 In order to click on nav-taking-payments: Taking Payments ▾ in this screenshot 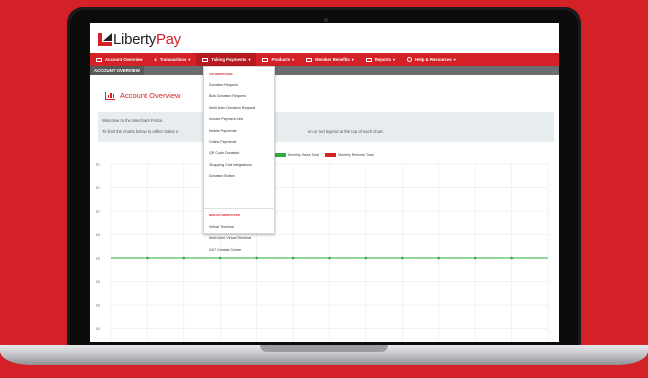, I will do `click(226, 59)`.